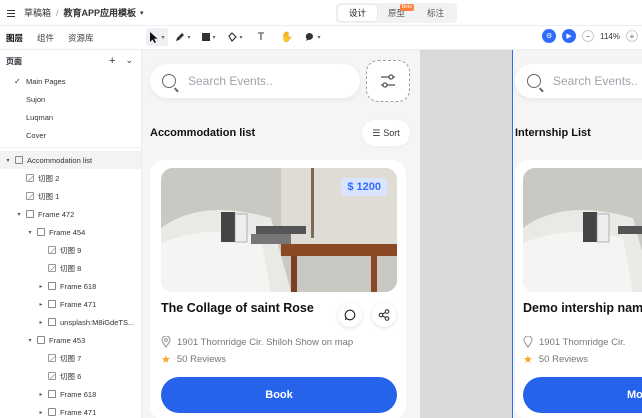 Image resolution: width=642 pixels, height=418 pixels. Describe the element at coordinates (237, 308) in the screenshot. I see `card-title: The Collage of saint Rose` at that location.